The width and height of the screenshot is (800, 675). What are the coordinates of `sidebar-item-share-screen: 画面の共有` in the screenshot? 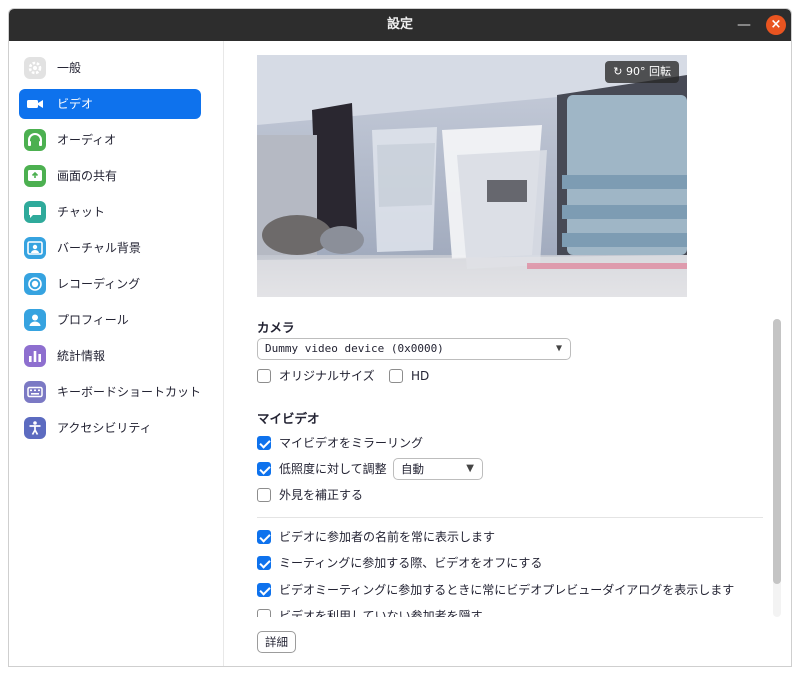 It's located at (110, 176).